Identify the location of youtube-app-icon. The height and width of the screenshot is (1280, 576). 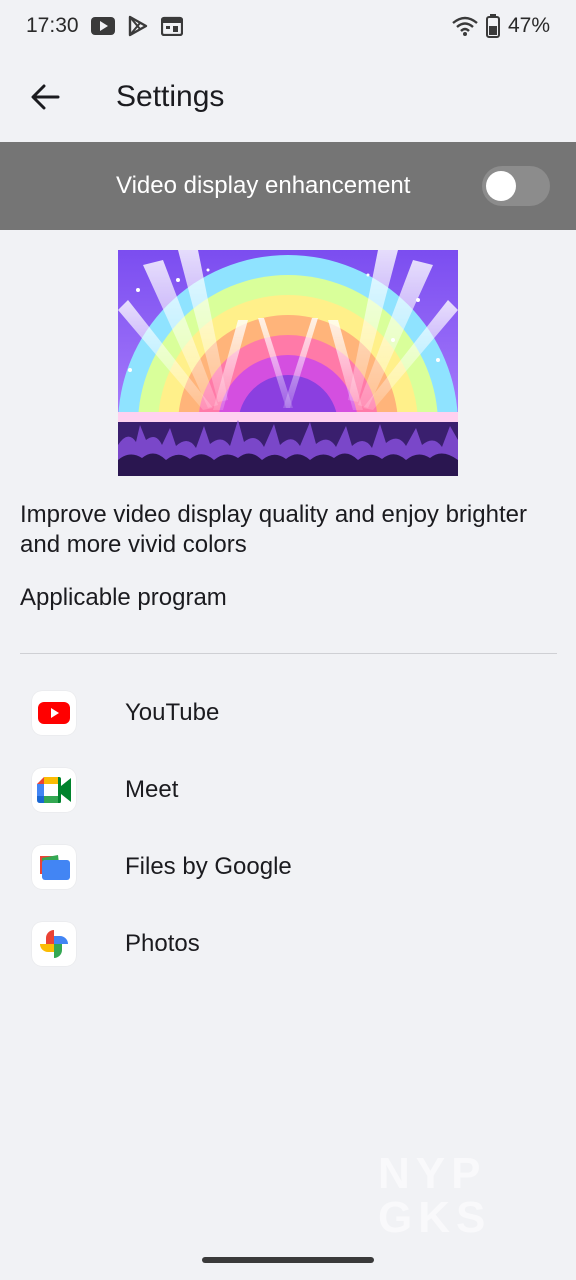
(54, 712).